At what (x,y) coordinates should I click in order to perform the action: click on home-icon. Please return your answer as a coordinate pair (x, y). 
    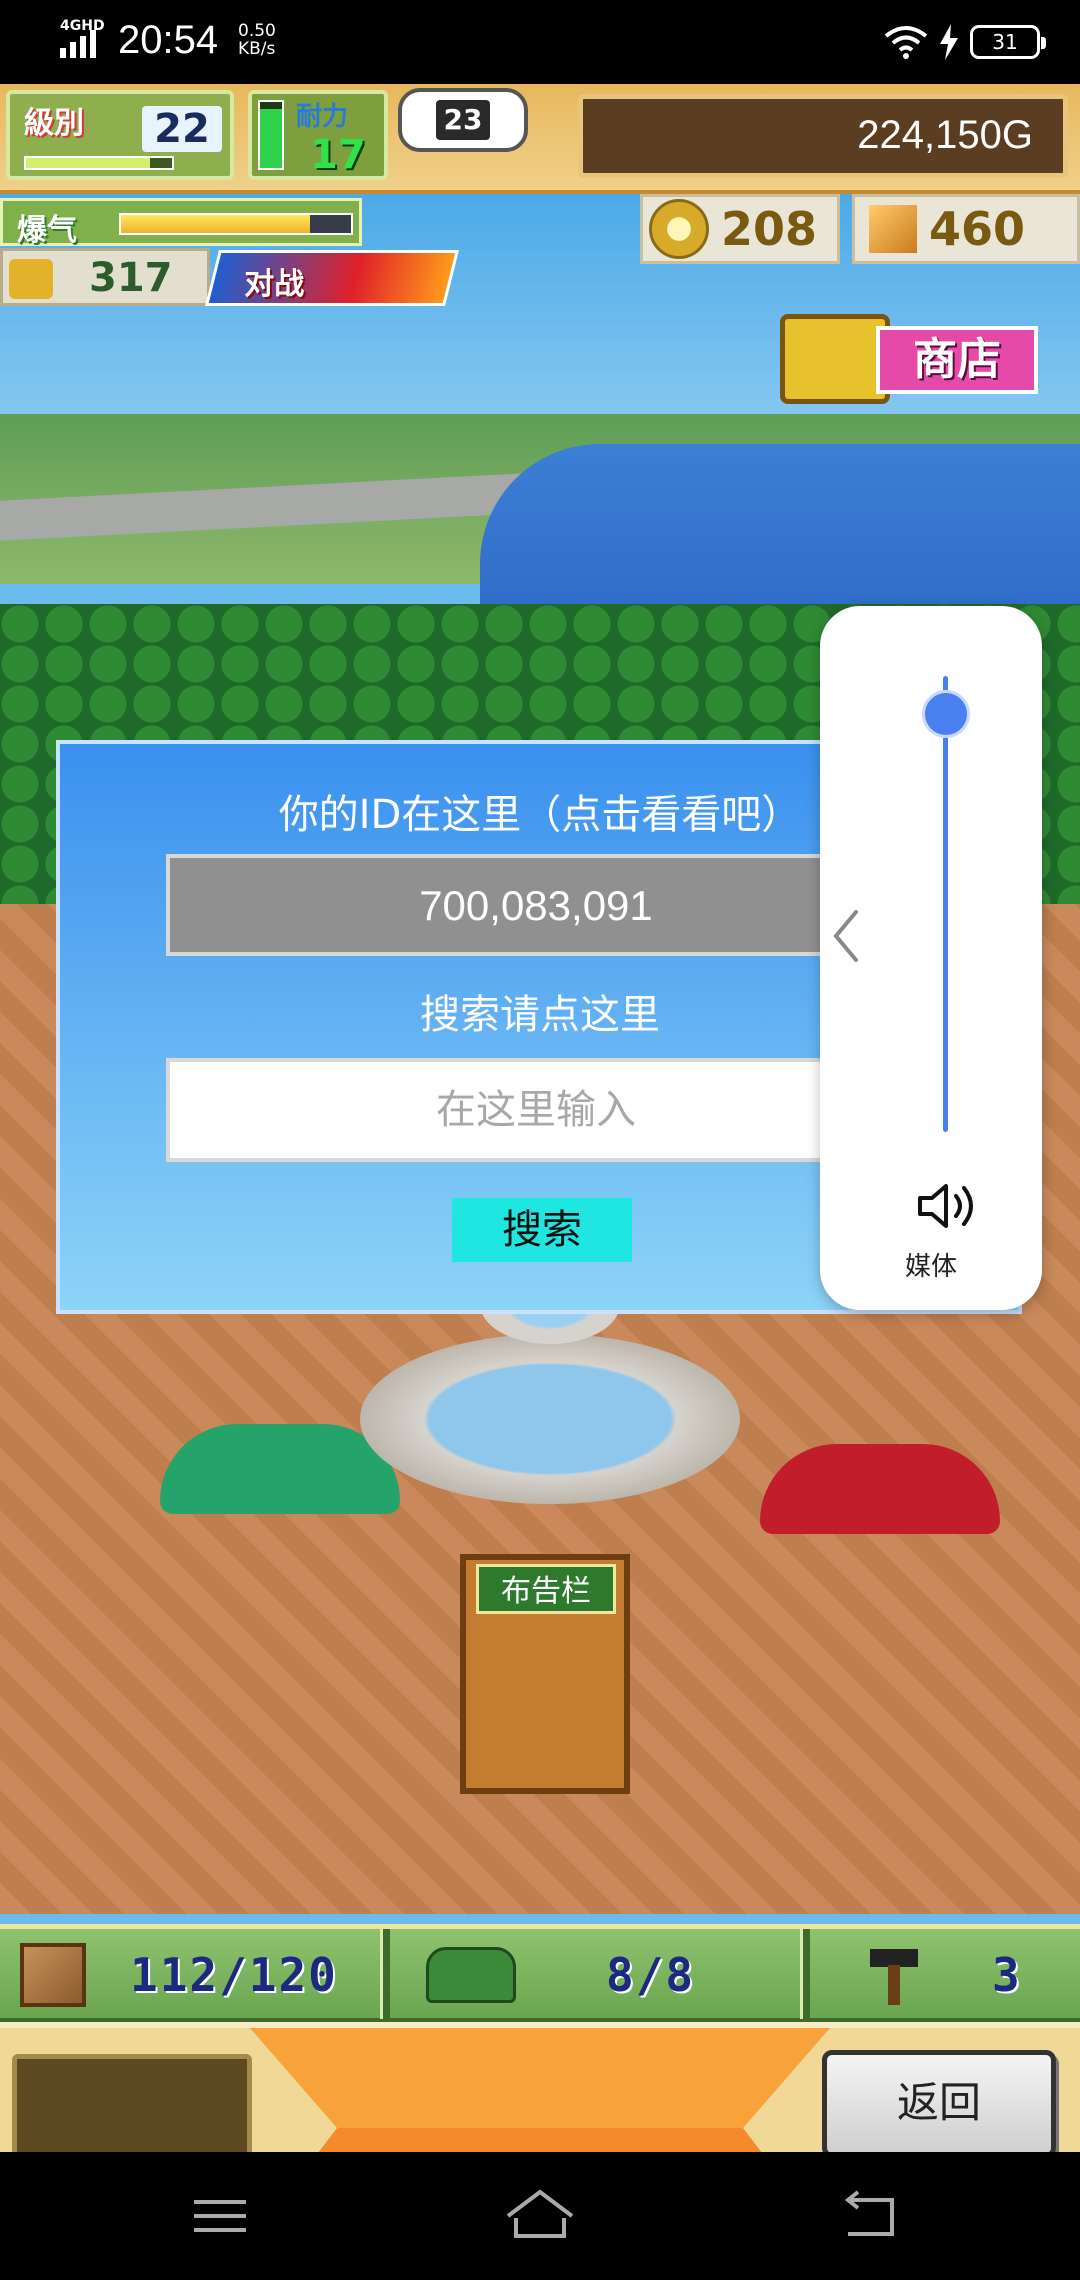
    Looking at the image, I should click on (540, 2216).